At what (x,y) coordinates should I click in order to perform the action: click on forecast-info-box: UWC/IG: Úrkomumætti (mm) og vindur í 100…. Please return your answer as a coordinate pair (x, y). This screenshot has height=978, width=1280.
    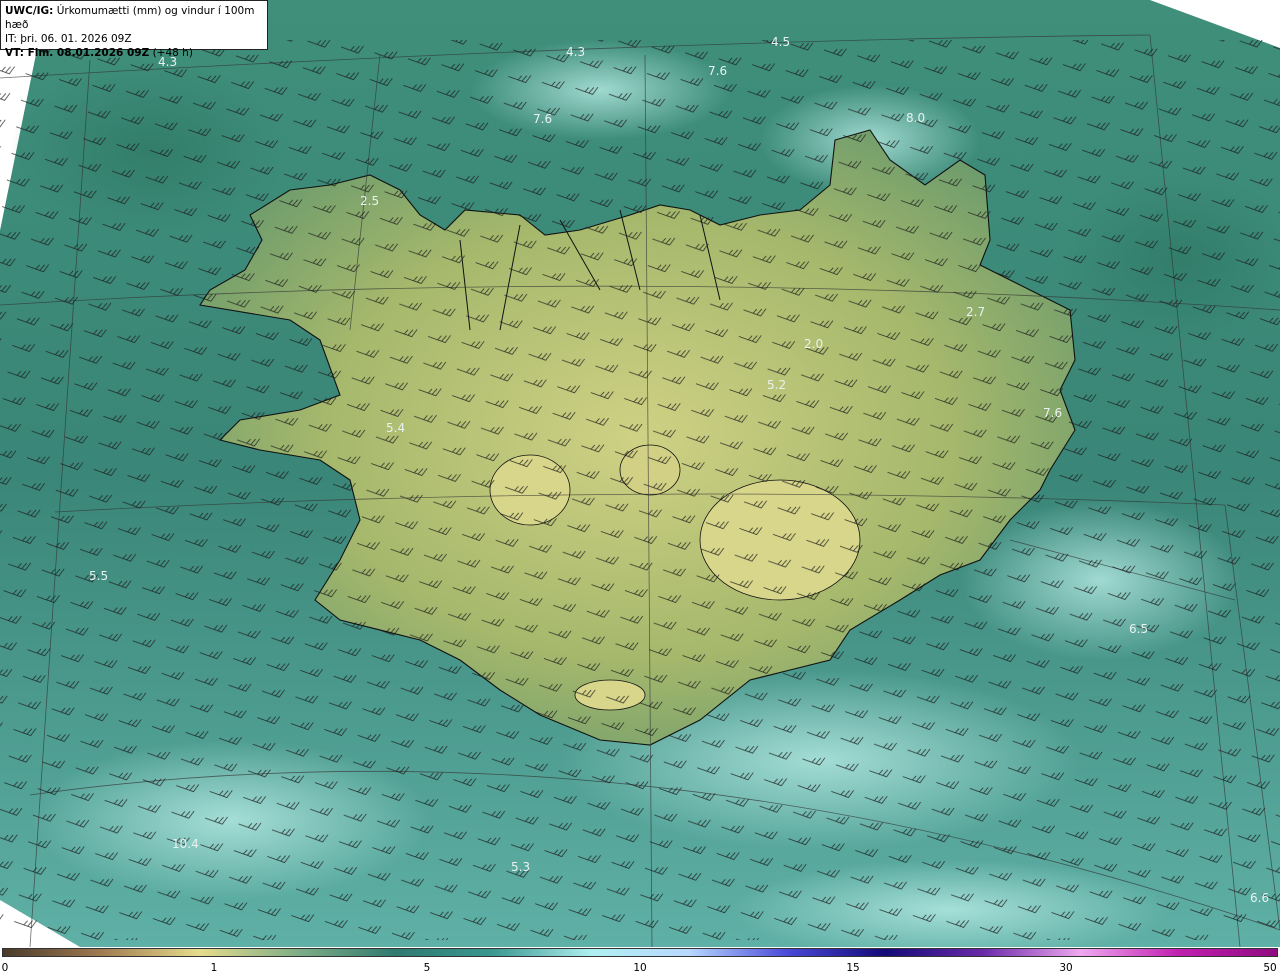
    Looking at the image, I should click on (134, 29).